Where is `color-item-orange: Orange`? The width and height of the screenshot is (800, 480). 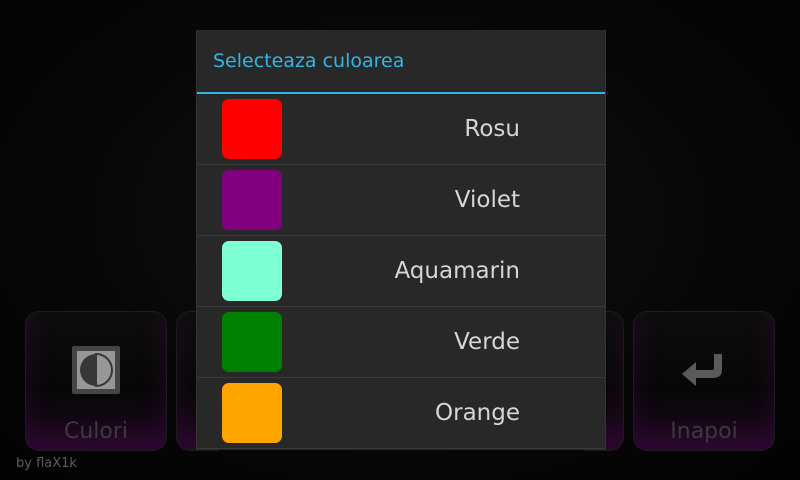 color-item-orange: Orange is located at coordinates (401, 413).